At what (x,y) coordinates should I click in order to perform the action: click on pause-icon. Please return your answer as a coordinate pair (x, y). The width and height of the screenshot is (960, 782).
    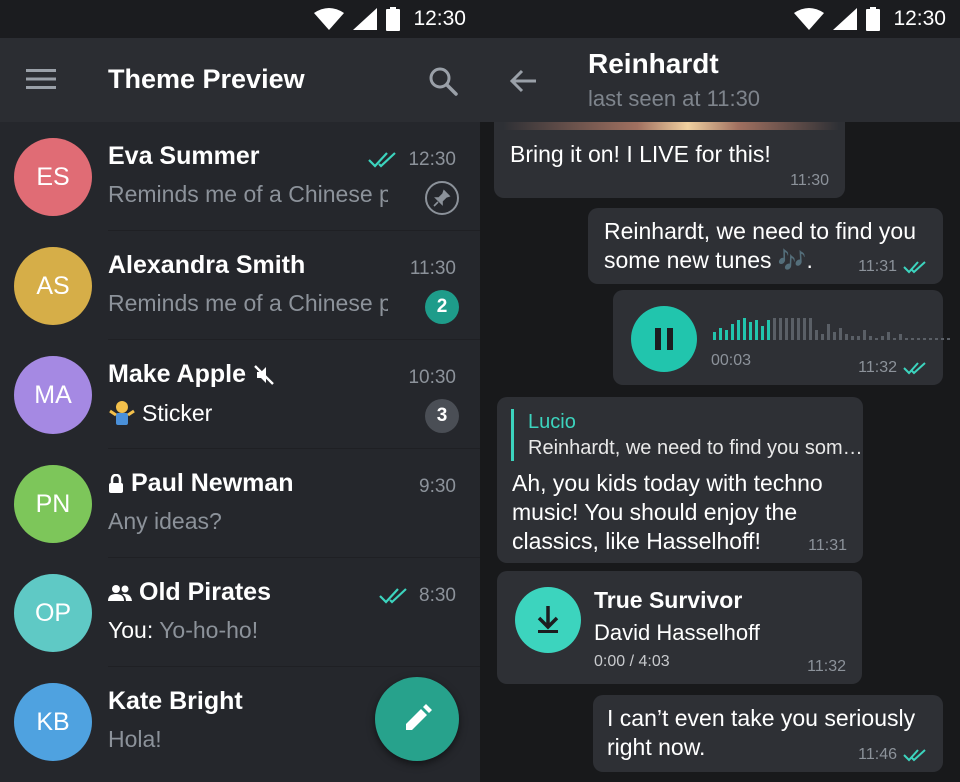
    Looking at the image, I should click on (664, 339).